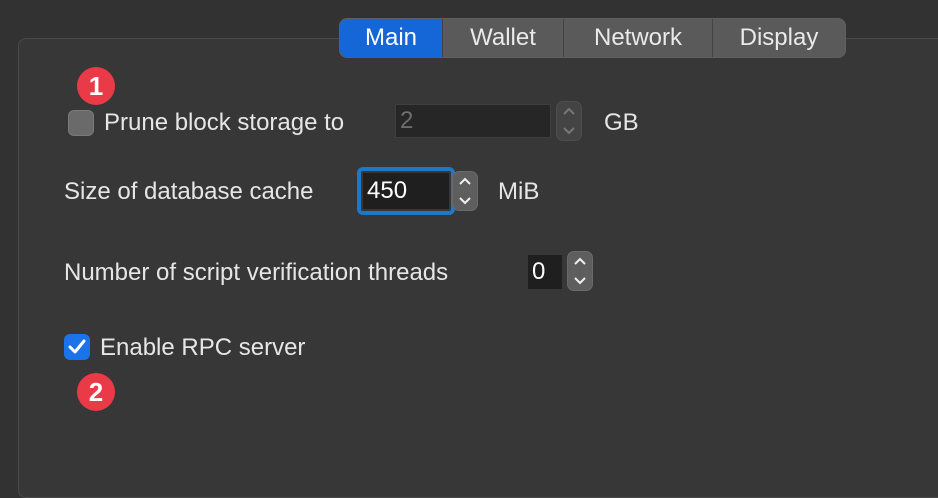 This screenshot has height=498, width=938. What do you see at coordinates (502, 38) in the screenshot?
I see `tab-wallet: Wallet` at bounding box center [502, 38].